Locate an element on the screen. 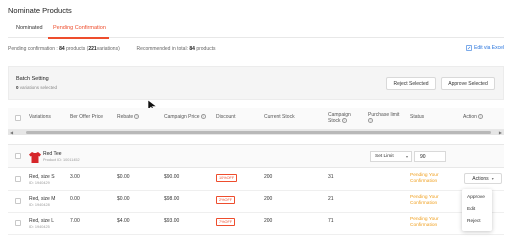 The width and height of the screenshot is (512, 244). horizontal-scrollbar: ◀ ▶ is located at coordinates (256, 132).